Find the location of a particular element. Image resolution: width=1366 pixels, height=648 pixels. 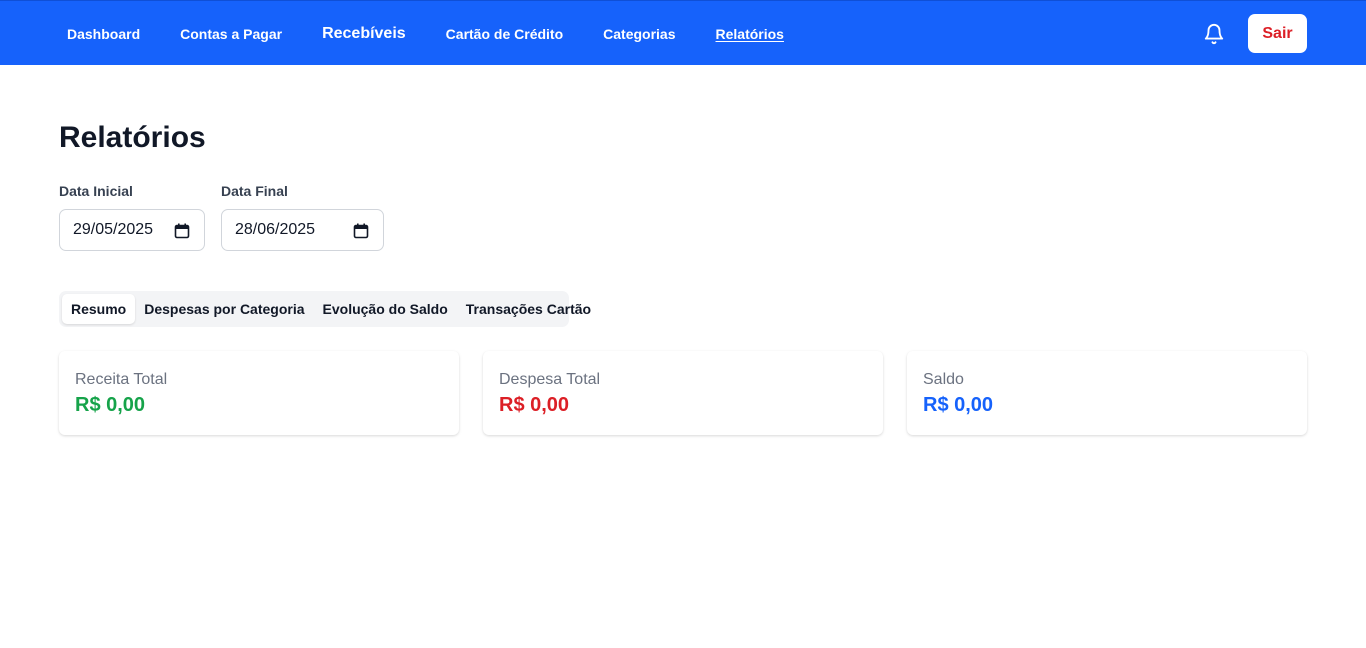

start-date-input: 29/05/2025 is located at coordinates (132, 230).